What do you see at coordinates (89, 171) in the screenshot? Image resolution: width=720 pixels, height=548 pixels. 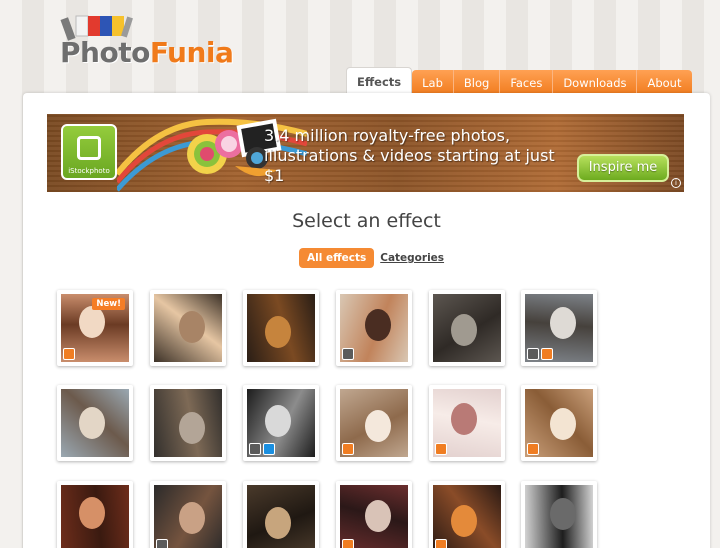 I see `istock-label: iStockphoto` at bounding box center [89, 171].